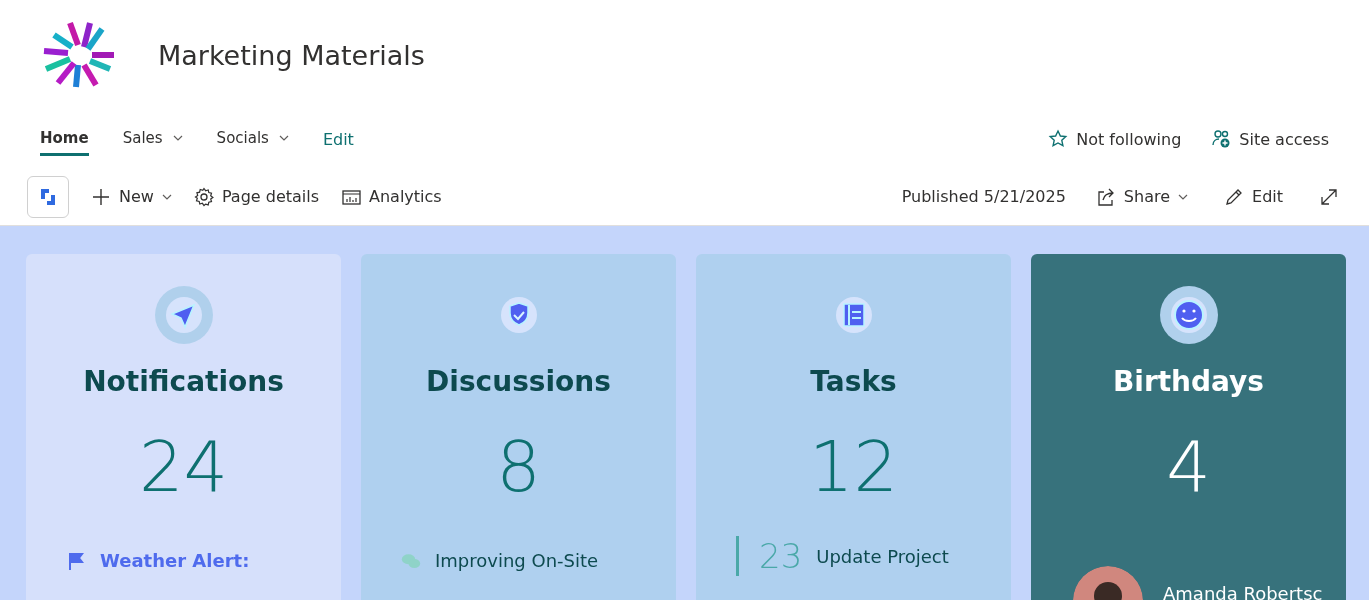 Image resolution: width=1369 pixels, height=601 pixels. I want to click on send-icon, so click(183, 315).